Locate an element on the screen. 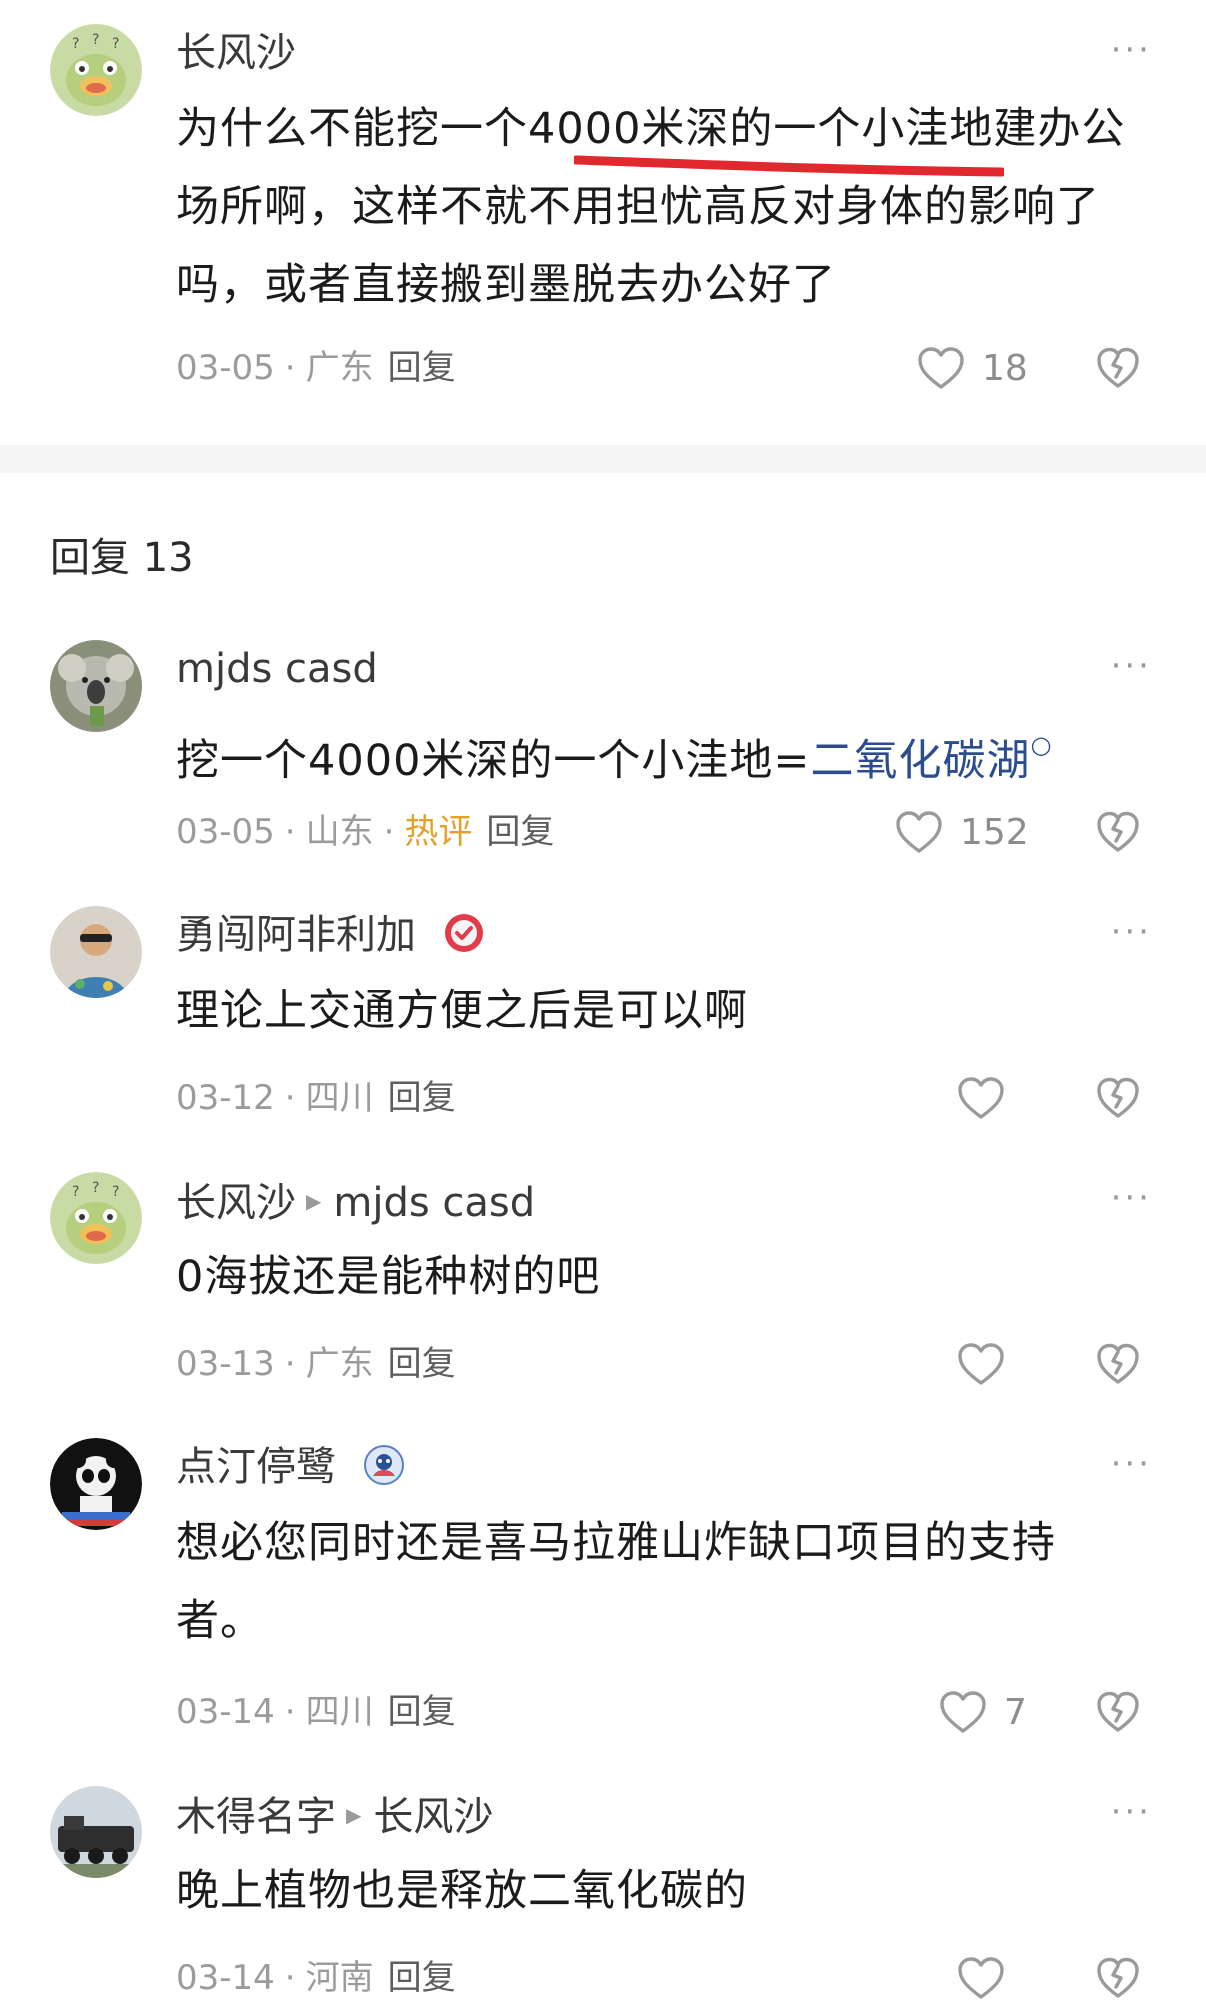 The height and width of the screenshot is (2014, 1206). like-count: 7 is located at coordinates (1015, 1712).